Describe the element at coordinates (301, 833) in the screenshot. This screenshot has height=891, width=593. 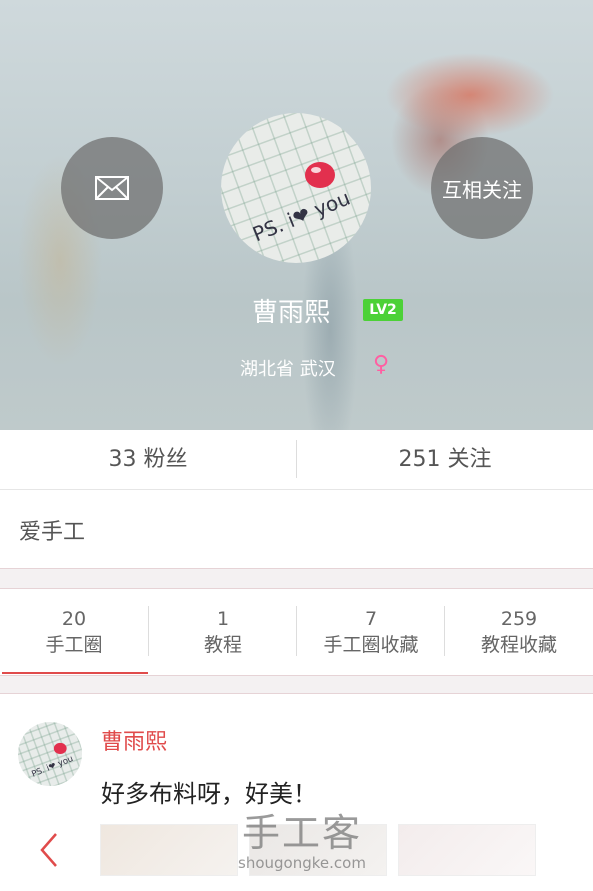
I see `watermark-logo: 手工客` at that location.